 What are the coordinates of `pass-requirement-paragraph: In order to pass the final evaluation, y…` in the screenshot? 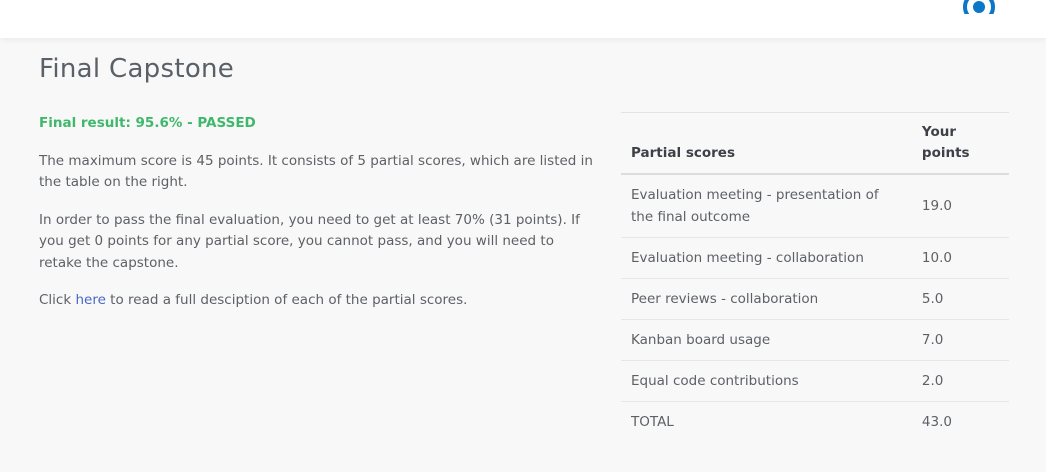 It's located at (309, 241).